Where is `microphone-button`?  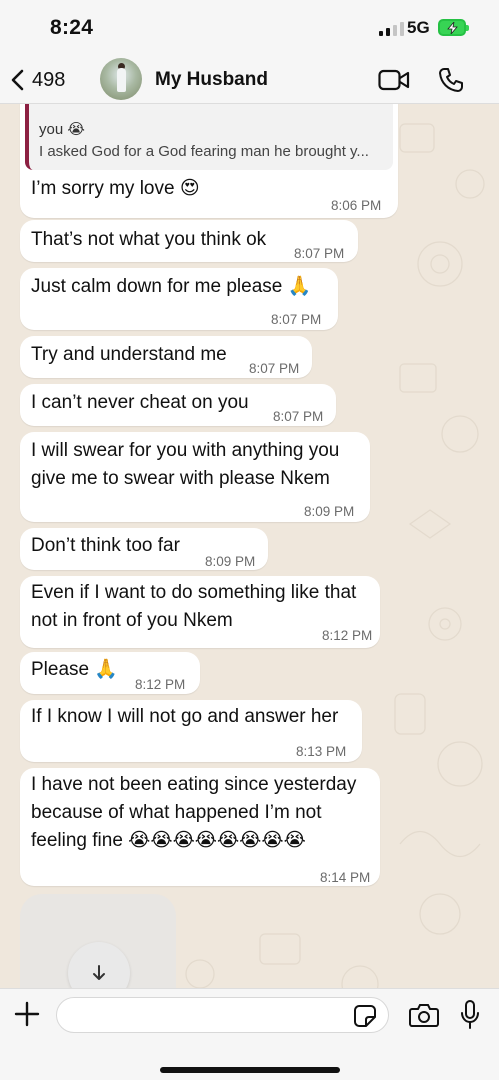 microphone-button is located at coordinates (470, 1017).